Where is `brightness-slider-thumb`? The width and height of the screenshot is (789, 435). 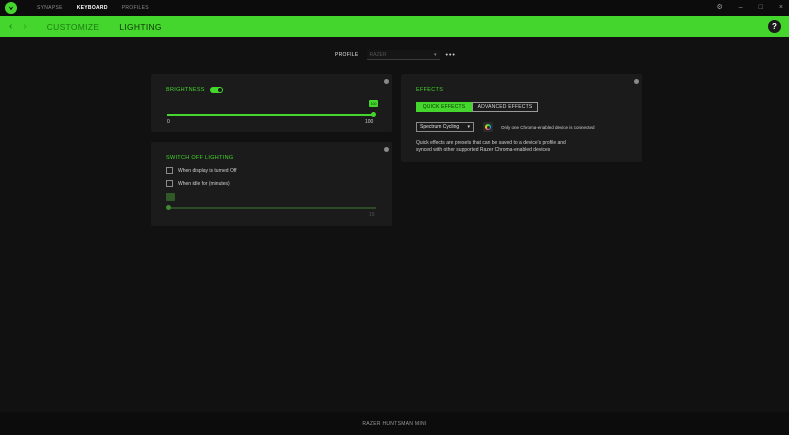
brightness-slider-thumb is located at coordinates (373, 114).